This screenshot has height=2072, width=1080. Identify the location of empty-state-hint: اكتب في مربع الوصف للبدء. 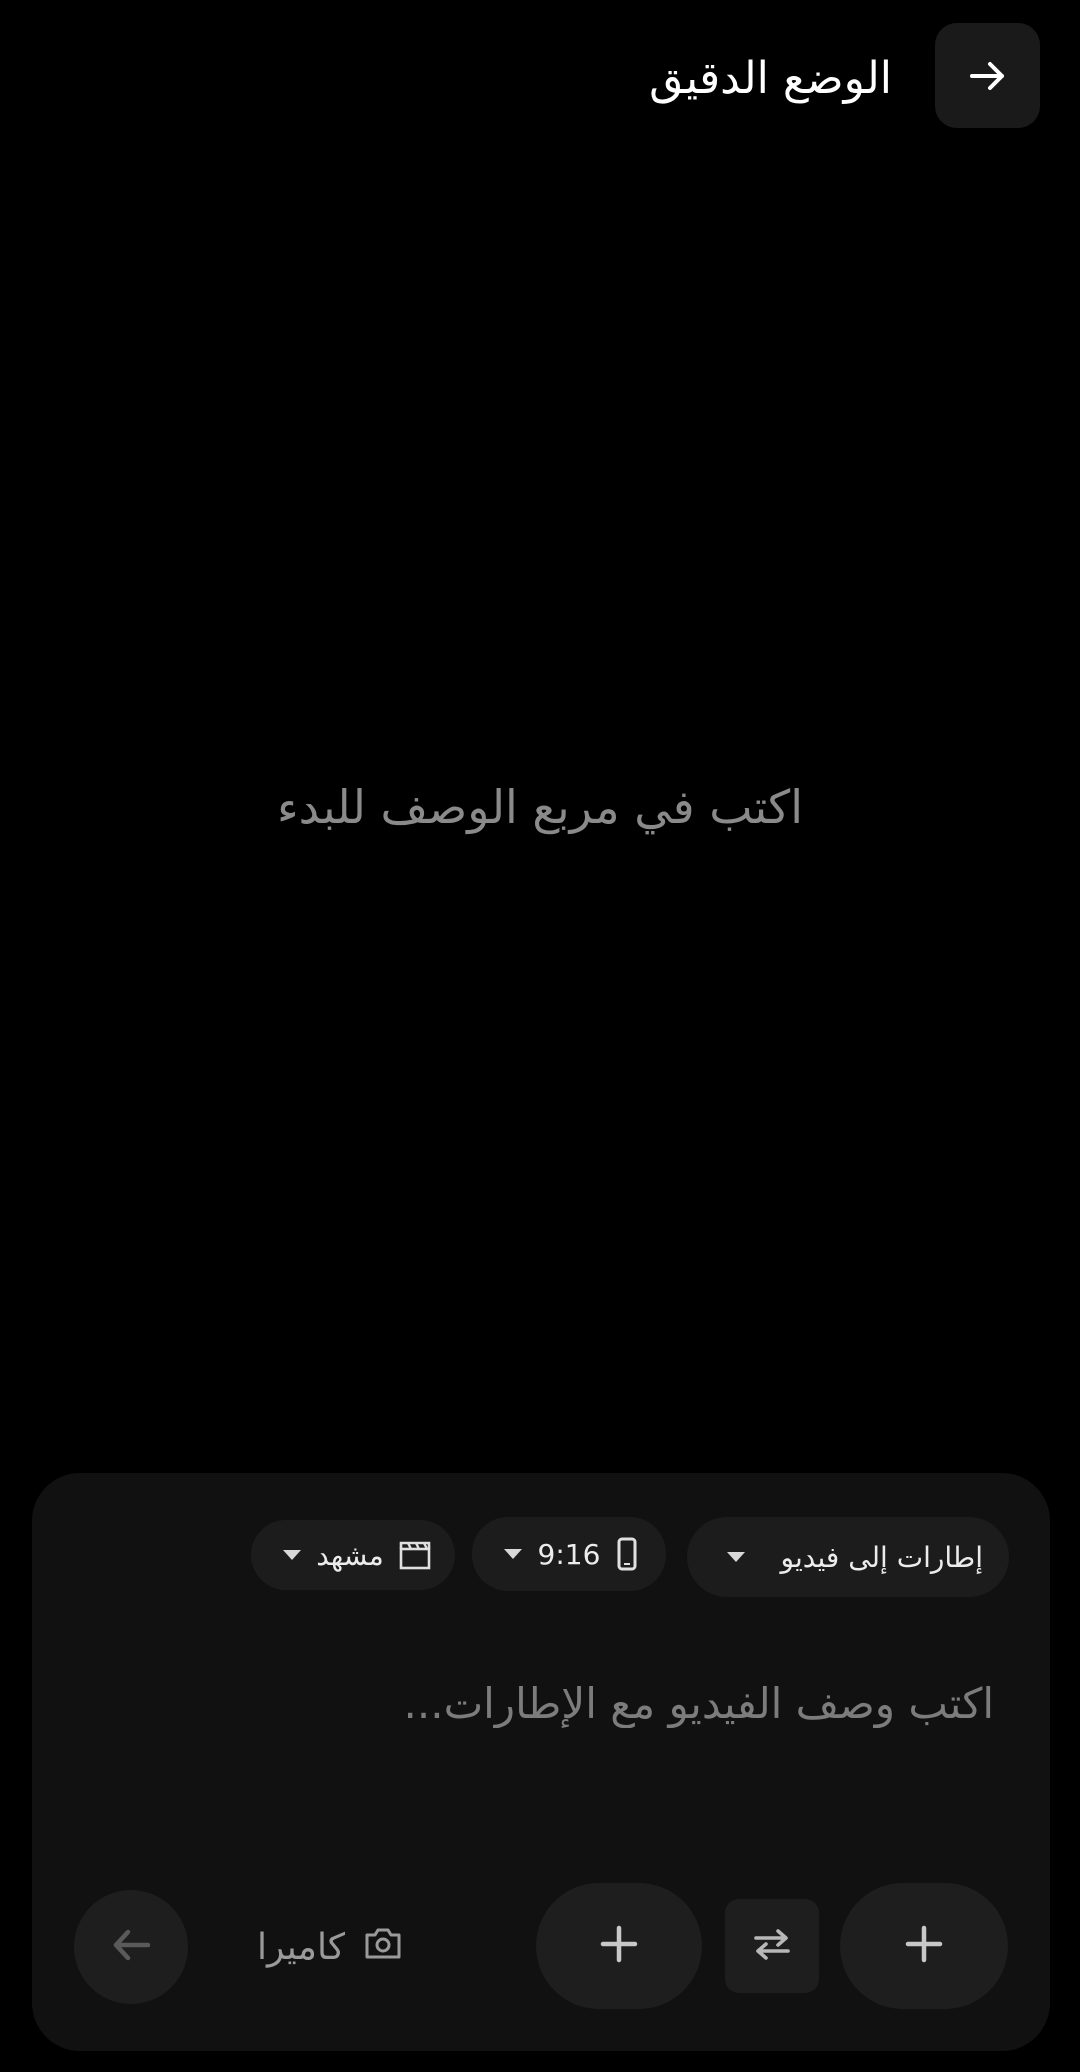
(540, 807).